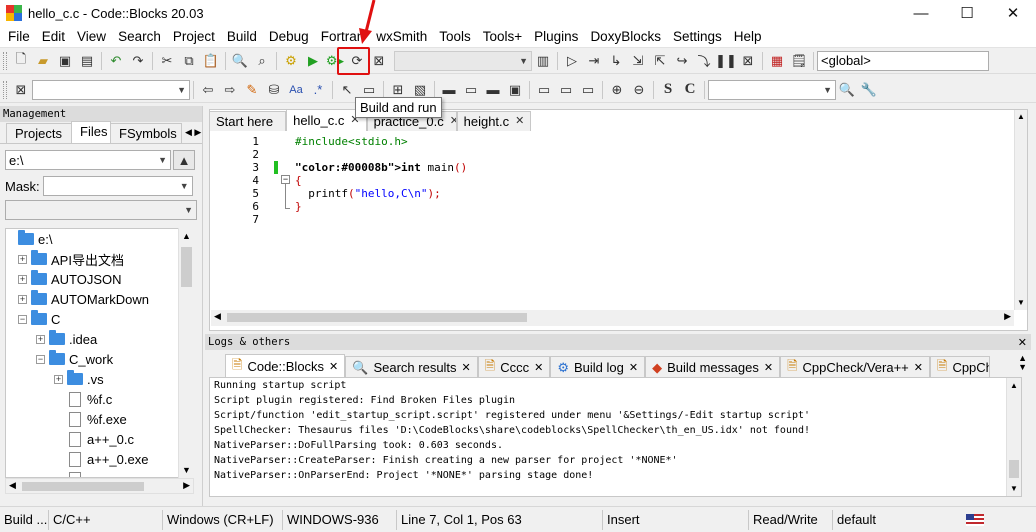 The height and width of the screenshot is (532, 1036). I want to click on symbol-s-icon: S, so click(668, 90).